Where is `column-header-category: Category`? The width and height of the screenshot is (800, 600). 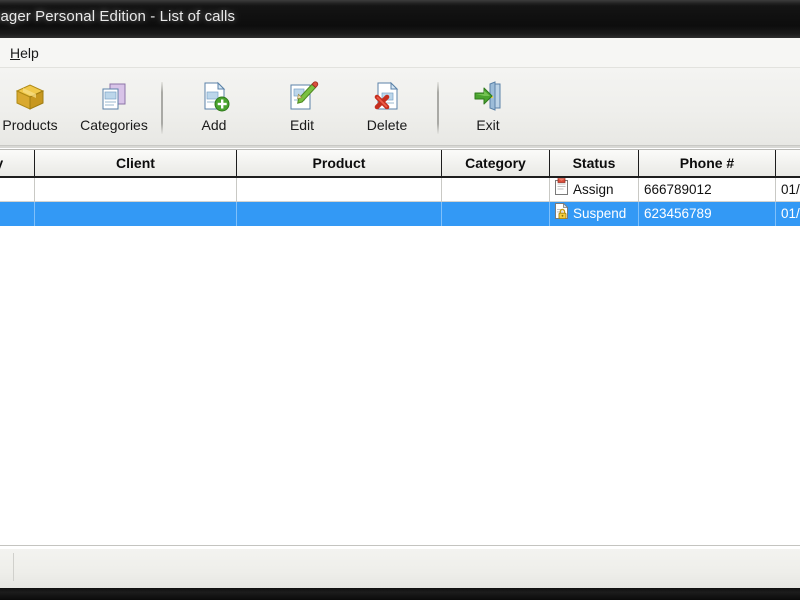
column-header-category: Category is located at coordinates (496, 163).